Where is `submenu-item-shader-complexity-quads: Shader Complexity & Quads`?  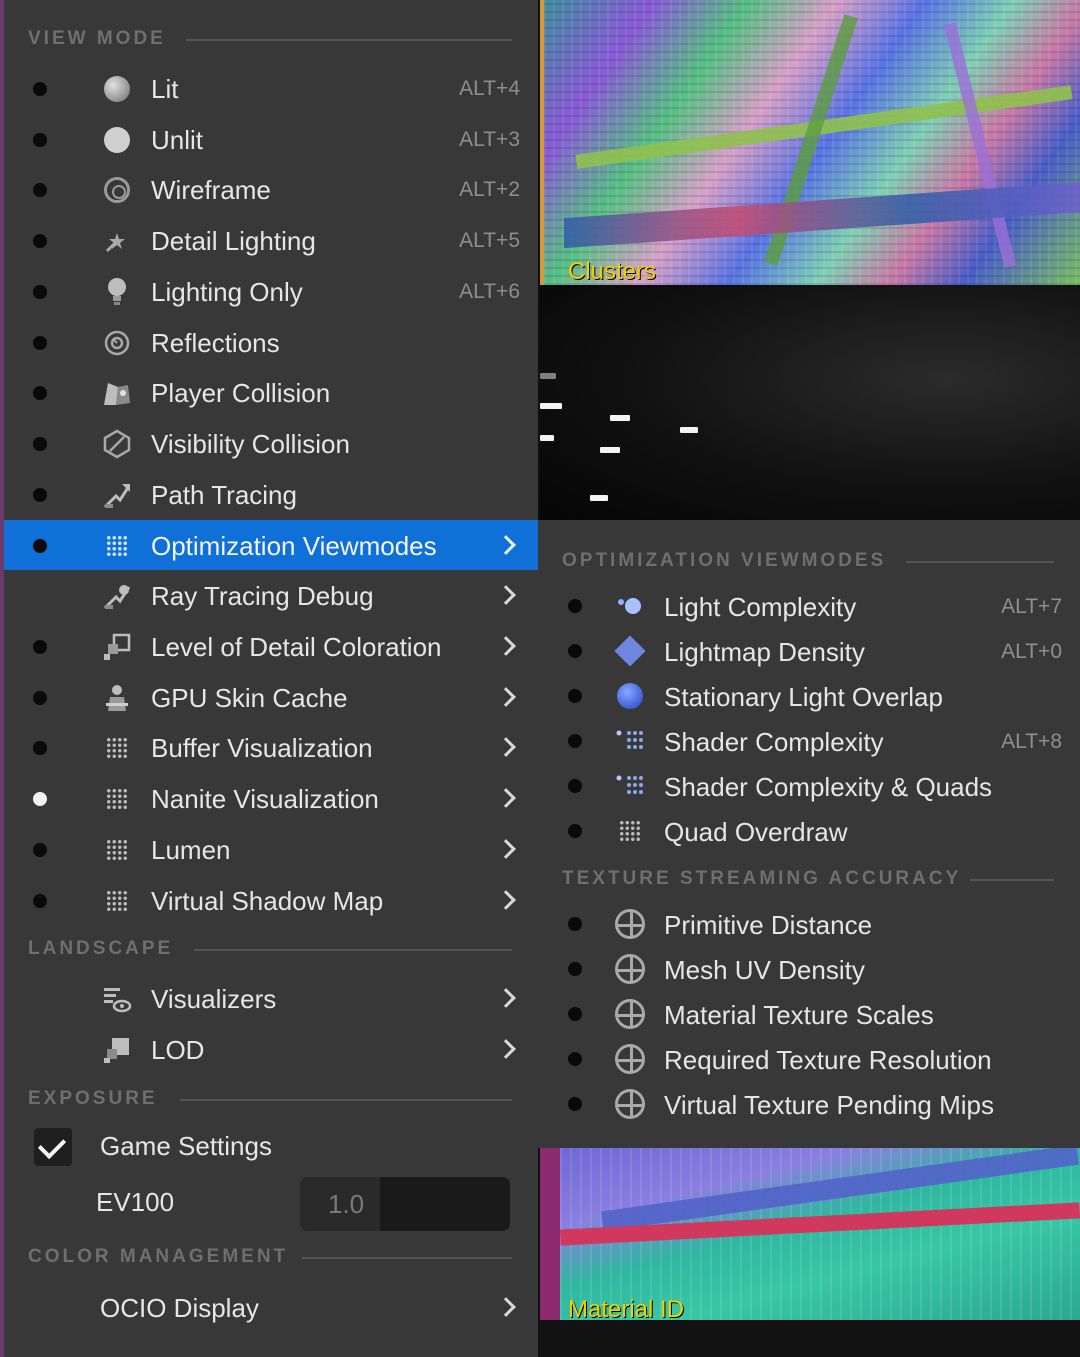
submenu-item-shader-complexity-quads: Shader Complexity & Quads is located at coordinates (809, 786).